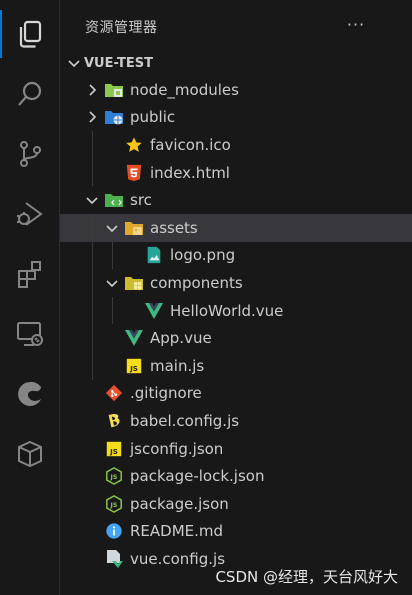 This screenshot has height=595, width=412. Describe the element at coordinates (236, 145) in the screenshot. I see `file-row: favicon.ico` at that location.